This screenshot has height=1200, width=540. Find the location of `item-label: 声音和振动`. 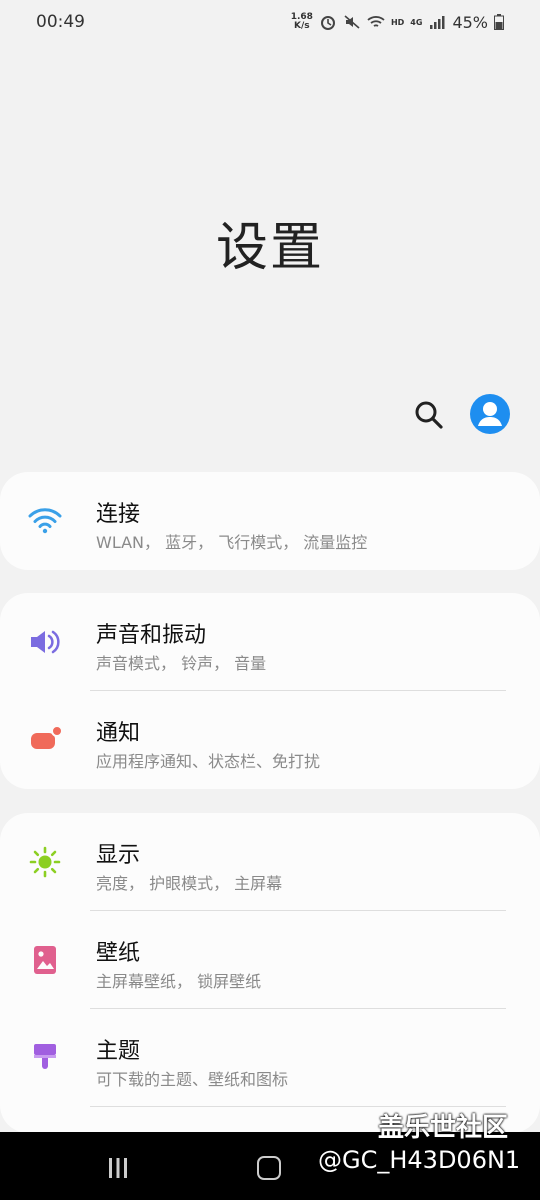

item-label: 声音和振动 is located at coordinates (151, 635).